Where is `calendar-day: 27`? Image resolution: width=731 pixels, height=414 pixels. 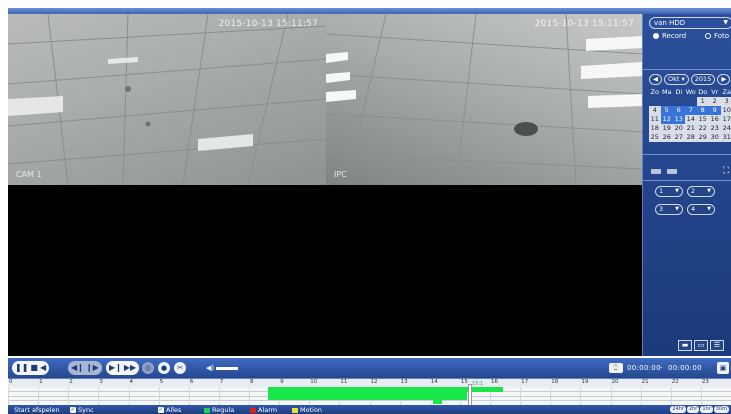 calendar-day: 27 is located at coordinates (679, 137).